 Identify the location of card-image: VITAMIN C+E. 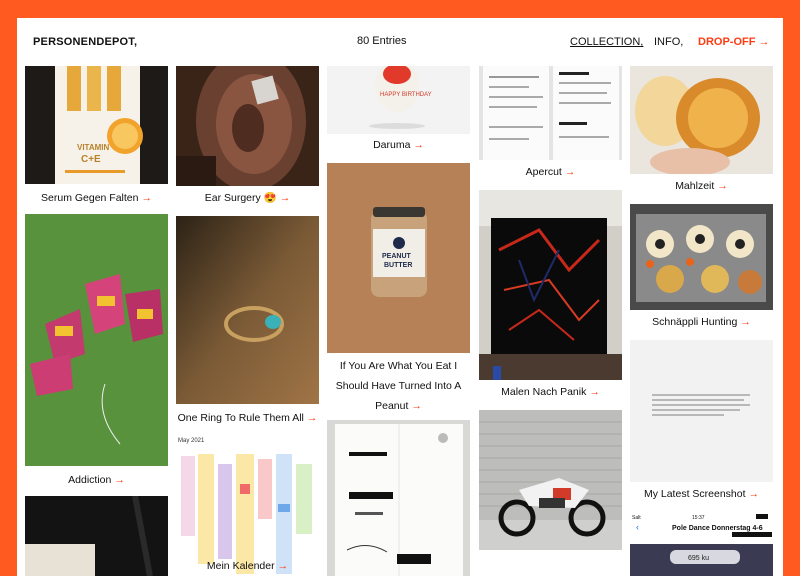
(96, 125).